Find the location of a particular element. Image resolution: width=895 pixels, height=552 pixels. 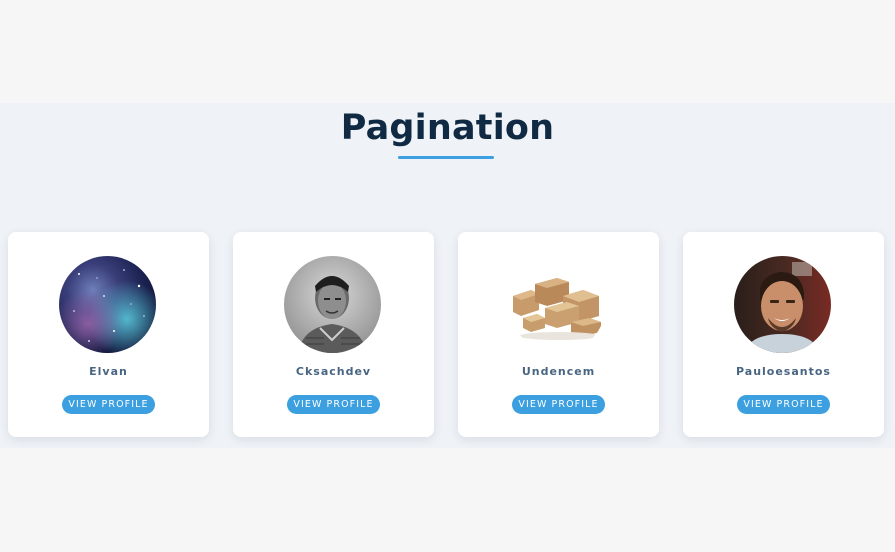

profile-card: Elvan VIEW PROFILE is located at coordinates (108, 334).